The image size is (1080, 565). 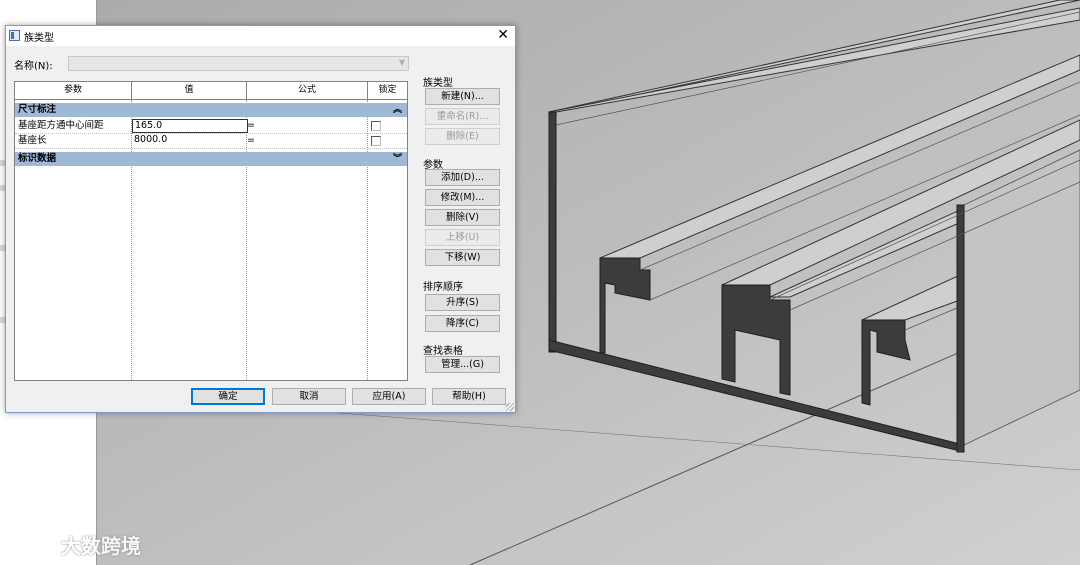 I want to click on sort-ascending-button: 升序(S), so click(x=462, y=302).